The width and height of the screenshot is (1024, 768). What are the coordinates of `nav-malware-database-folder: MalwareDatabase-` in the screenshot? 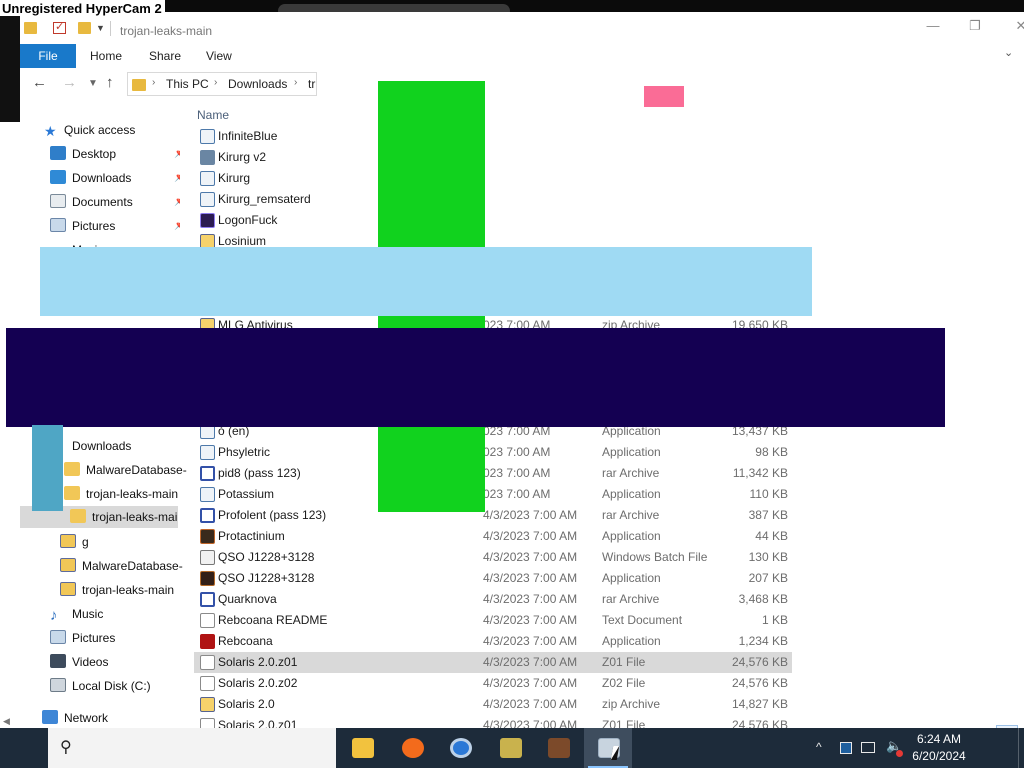 It's located at (125, 470).